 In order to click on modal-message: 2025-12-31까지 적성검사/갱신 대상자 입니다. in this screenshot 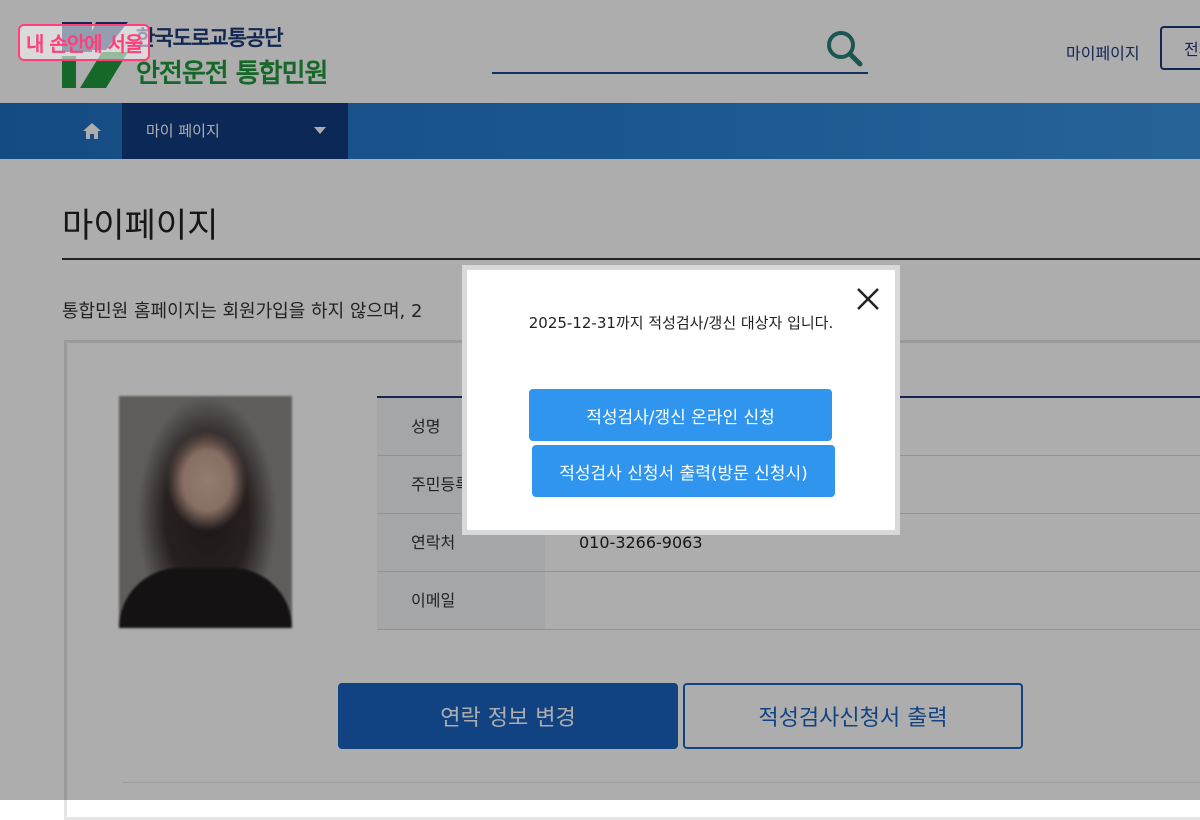, I will do `click(681, 323)`.